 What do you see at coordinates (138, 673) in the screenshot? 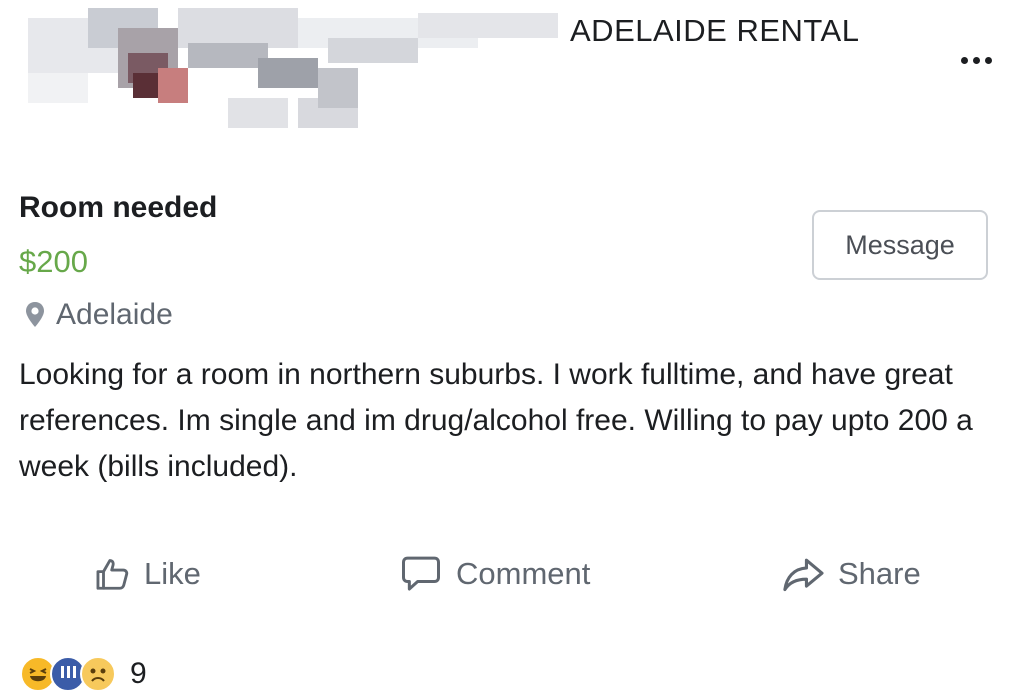
I see `reaction-count: 9` at bounding box center [138, 673].